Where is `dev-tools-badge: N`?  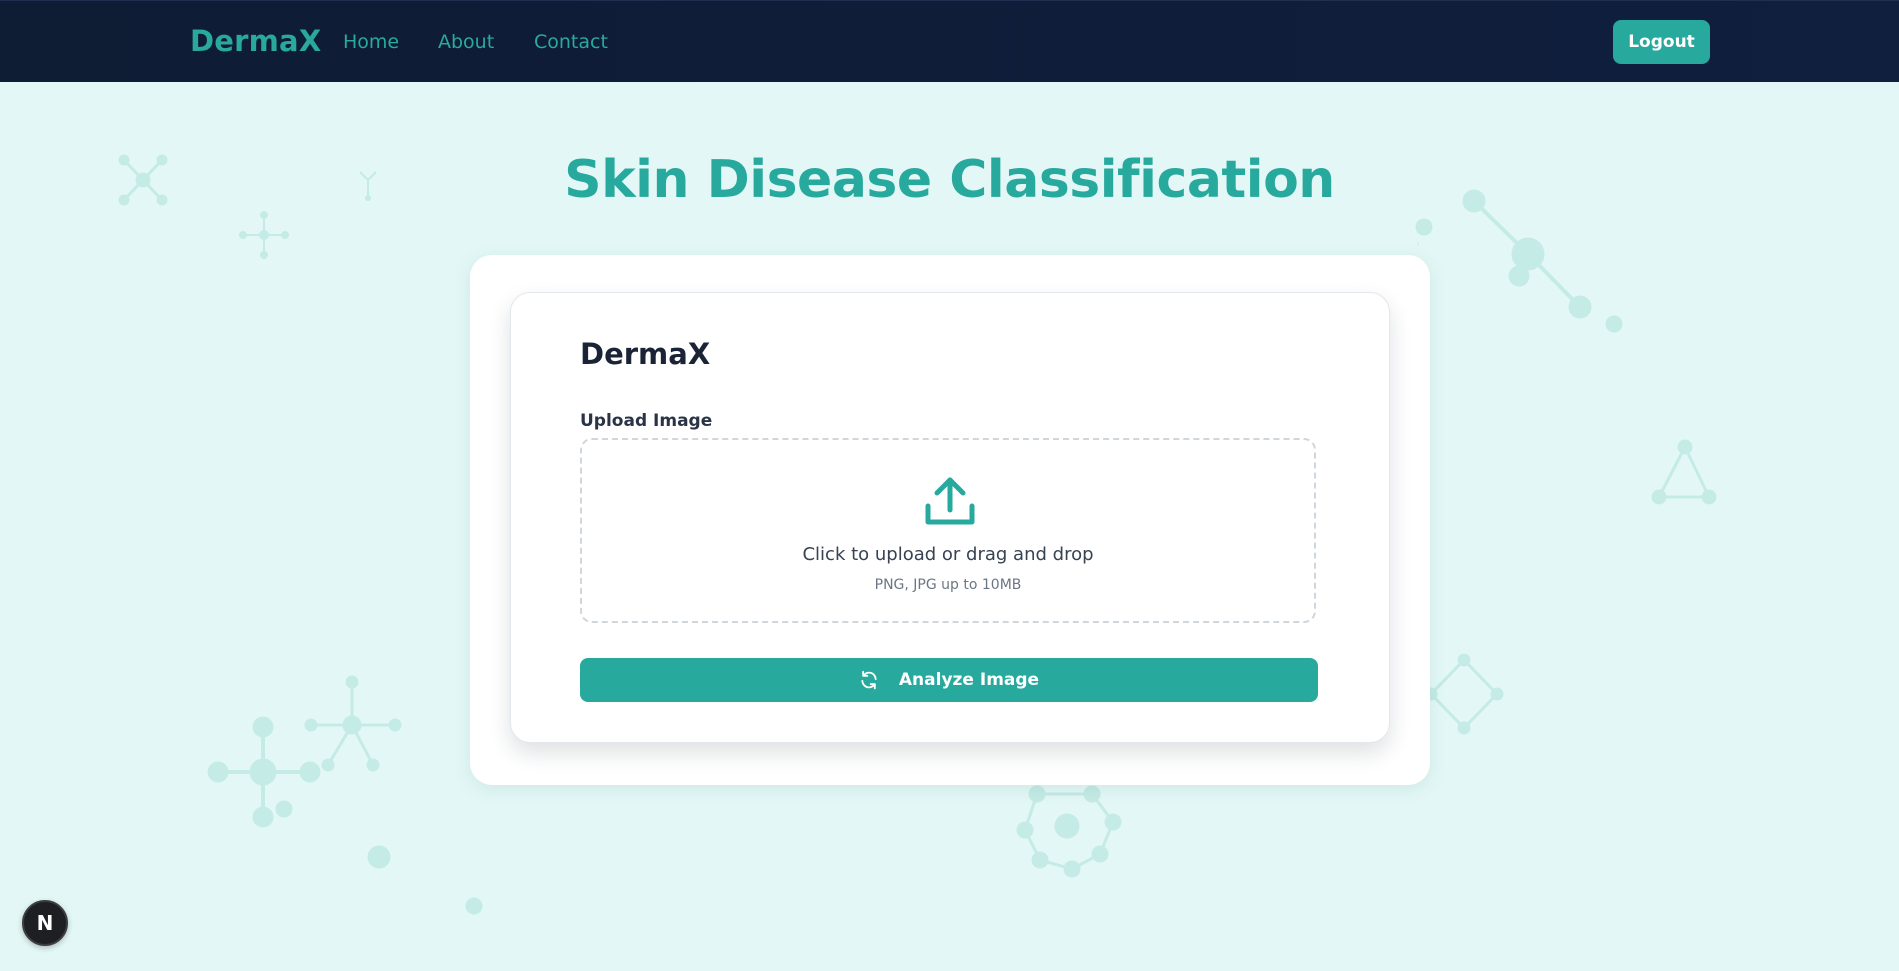
dev-tools-badge: N is located at coordinates (45, 923).